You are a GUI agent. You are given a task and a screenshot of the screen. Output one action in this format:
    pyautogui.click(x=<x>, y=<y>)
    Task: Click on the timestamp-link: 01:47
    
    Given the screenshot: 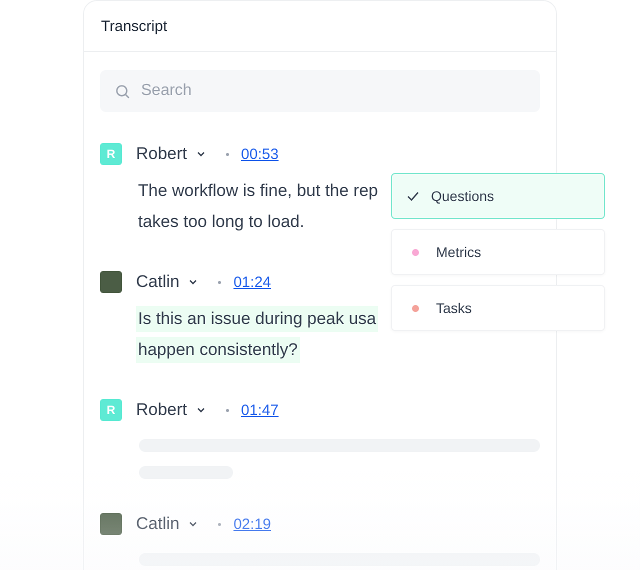 What is the action you would take?
    pyautogui.click(x=260, y=410)
    